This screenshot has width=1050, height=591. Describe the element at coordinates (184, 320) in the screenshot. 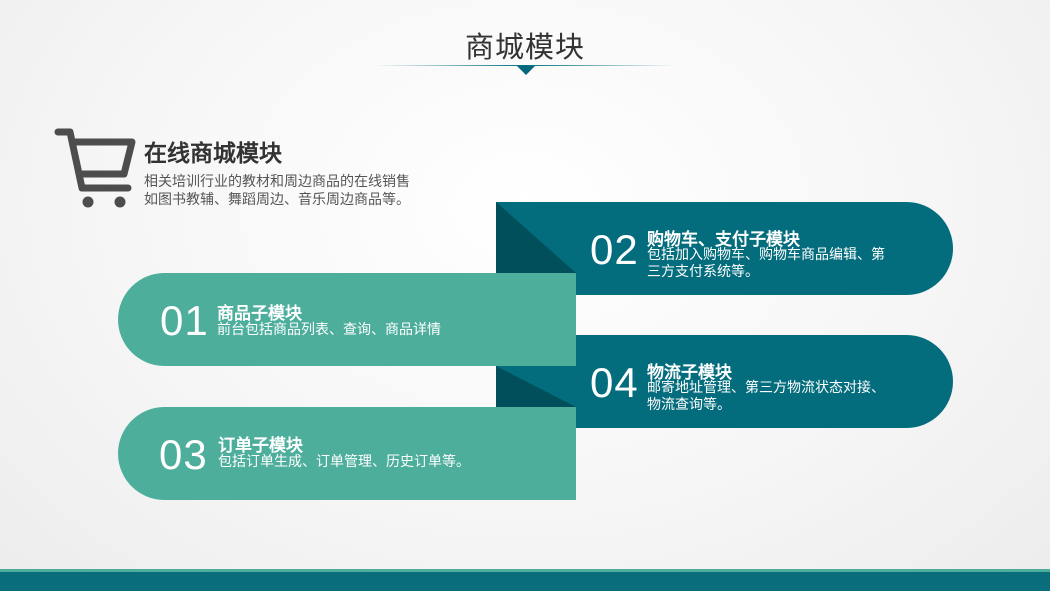

I see `module-number: 01` at that location.